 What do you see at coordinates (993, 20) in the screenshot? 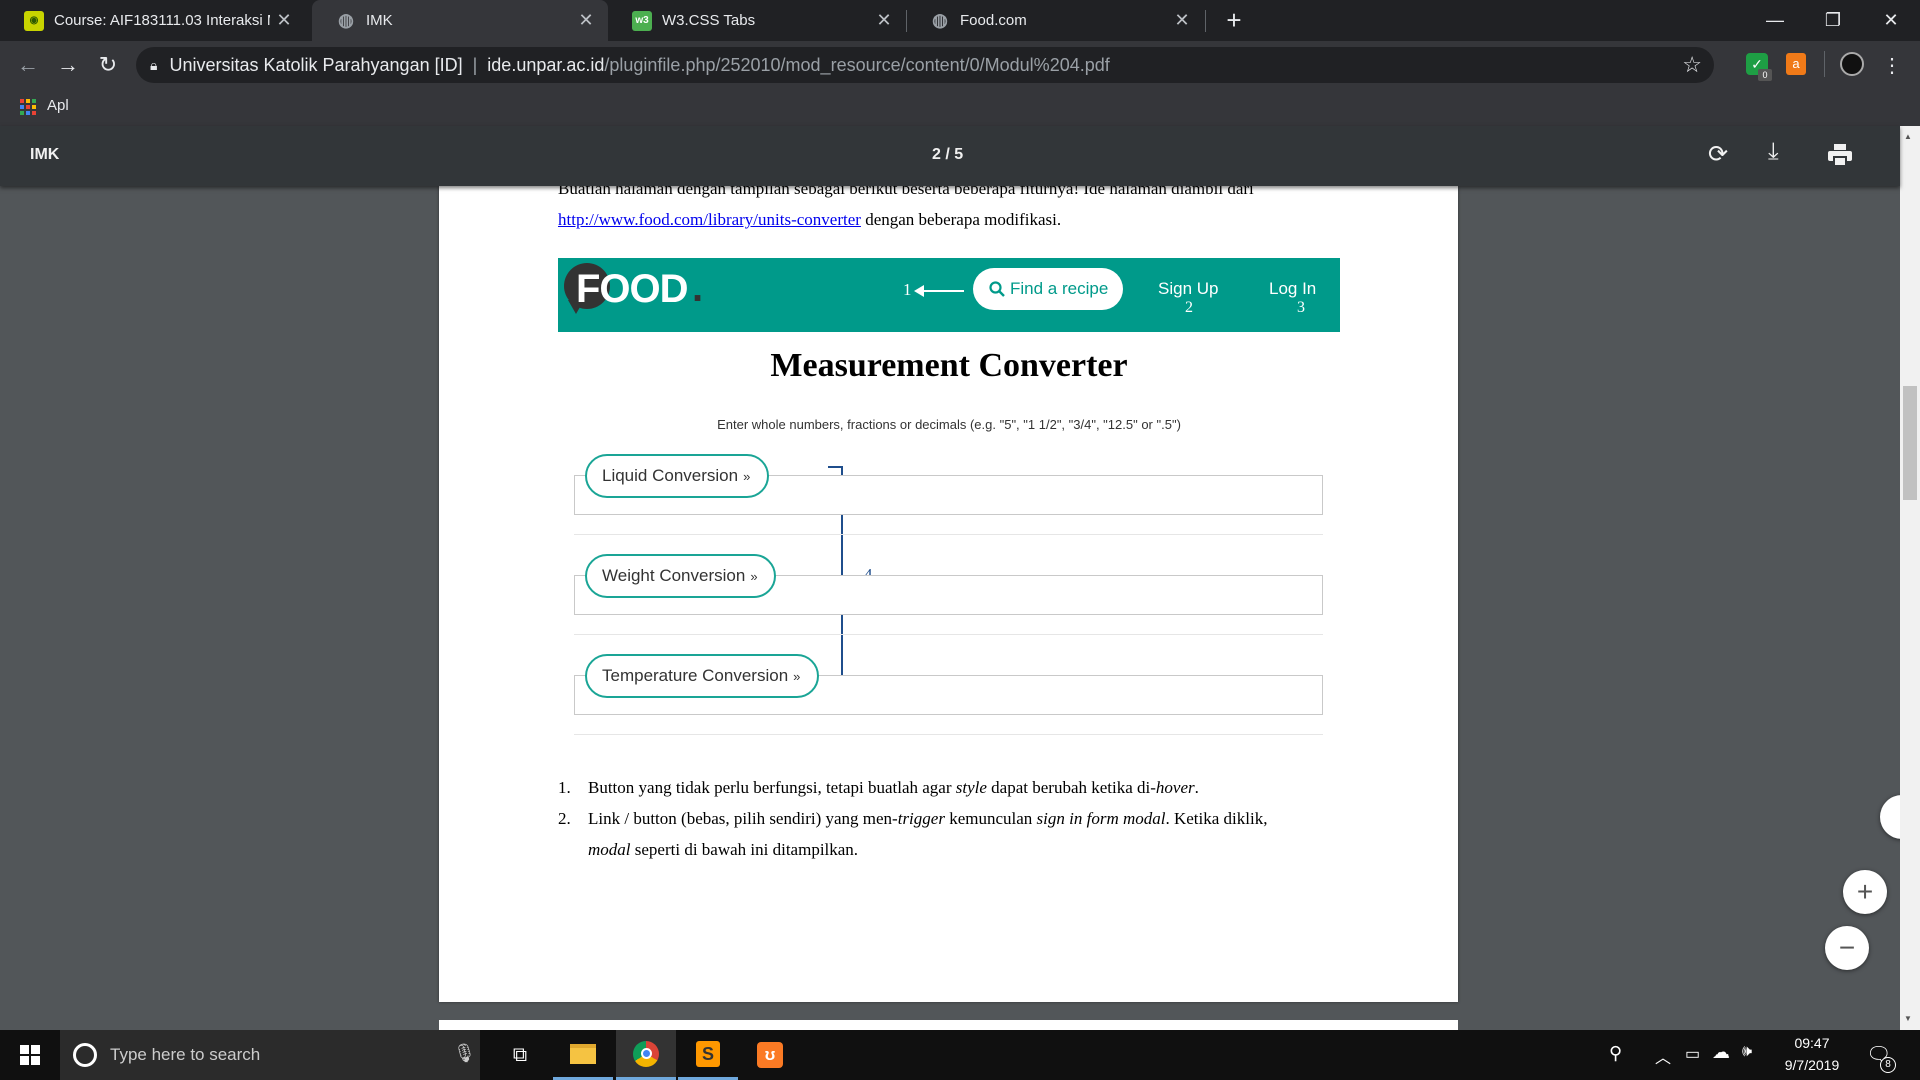
I see `tab-title: Food.com` at bounding box center [993, 20].